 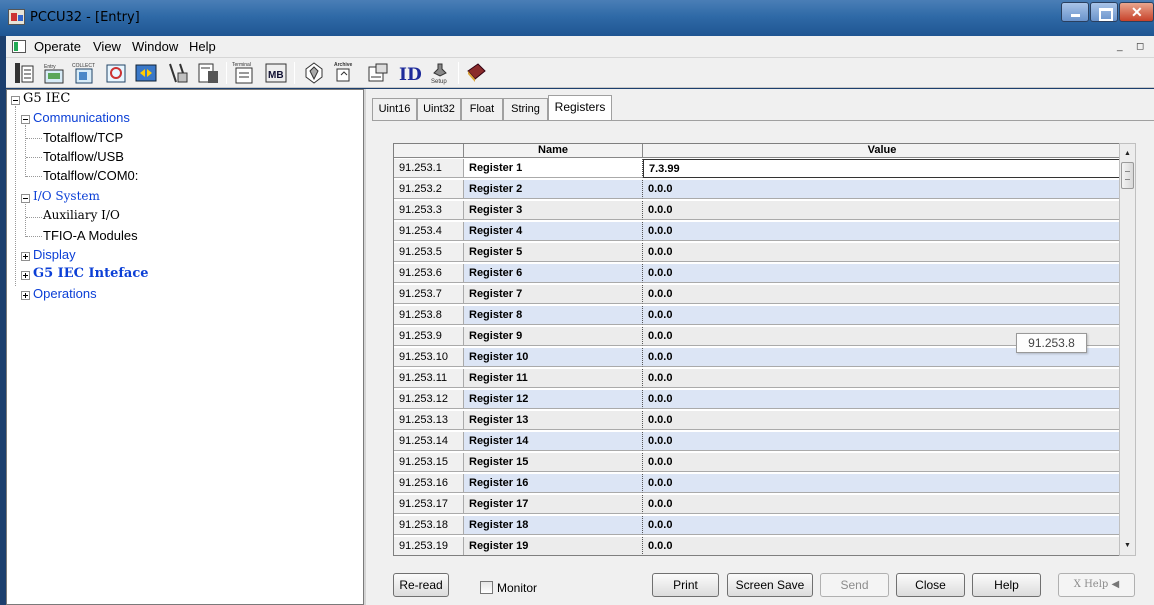 I want to click on table-row: 91.253.18 Register 18 0.0.0, so click(x=756, y=525).